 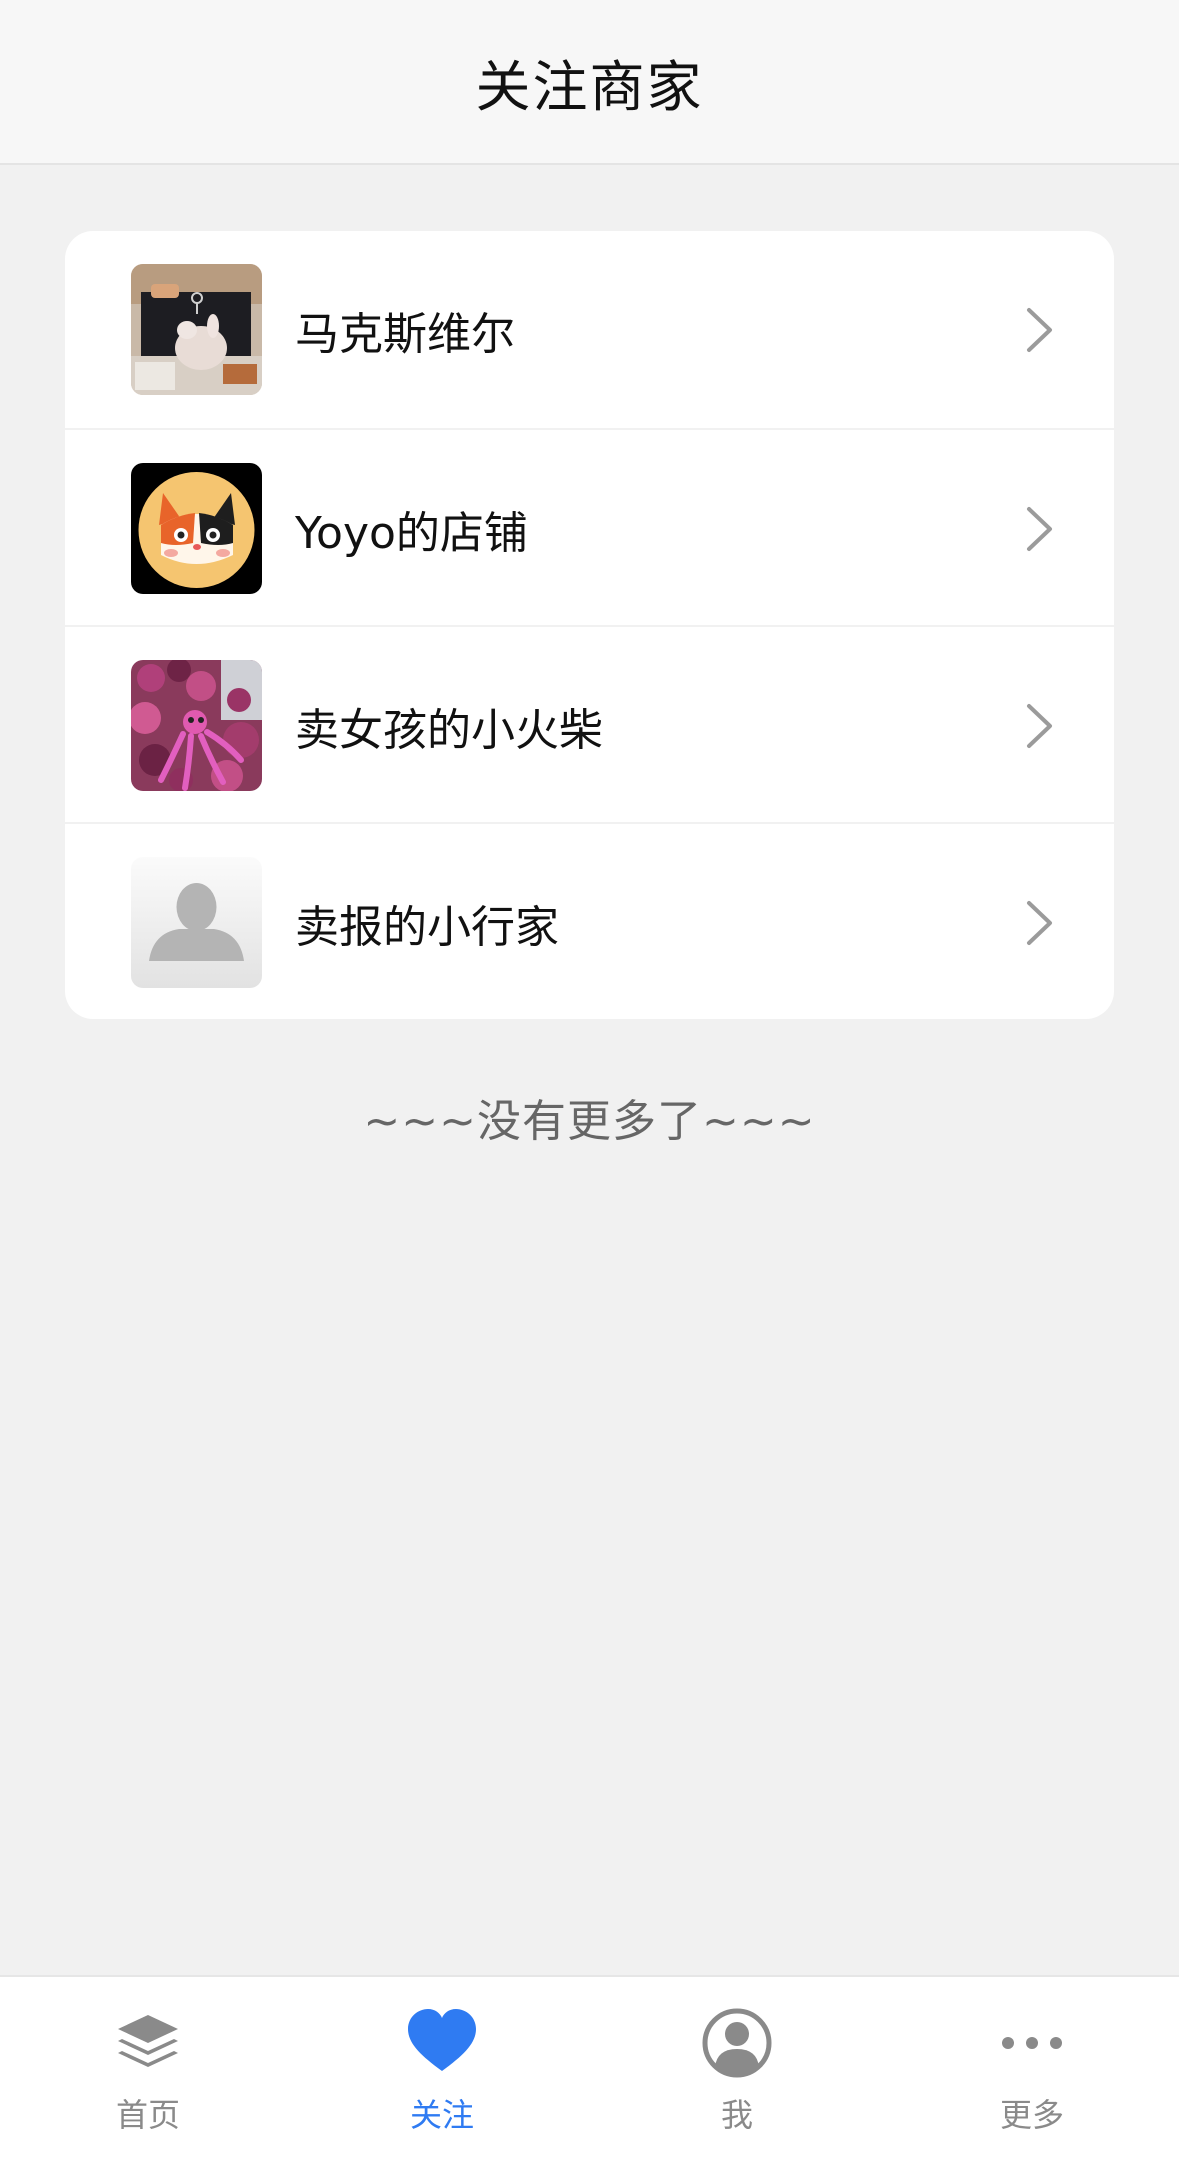 I want to click on user-circle-icon, so click(x=737, y=2043).